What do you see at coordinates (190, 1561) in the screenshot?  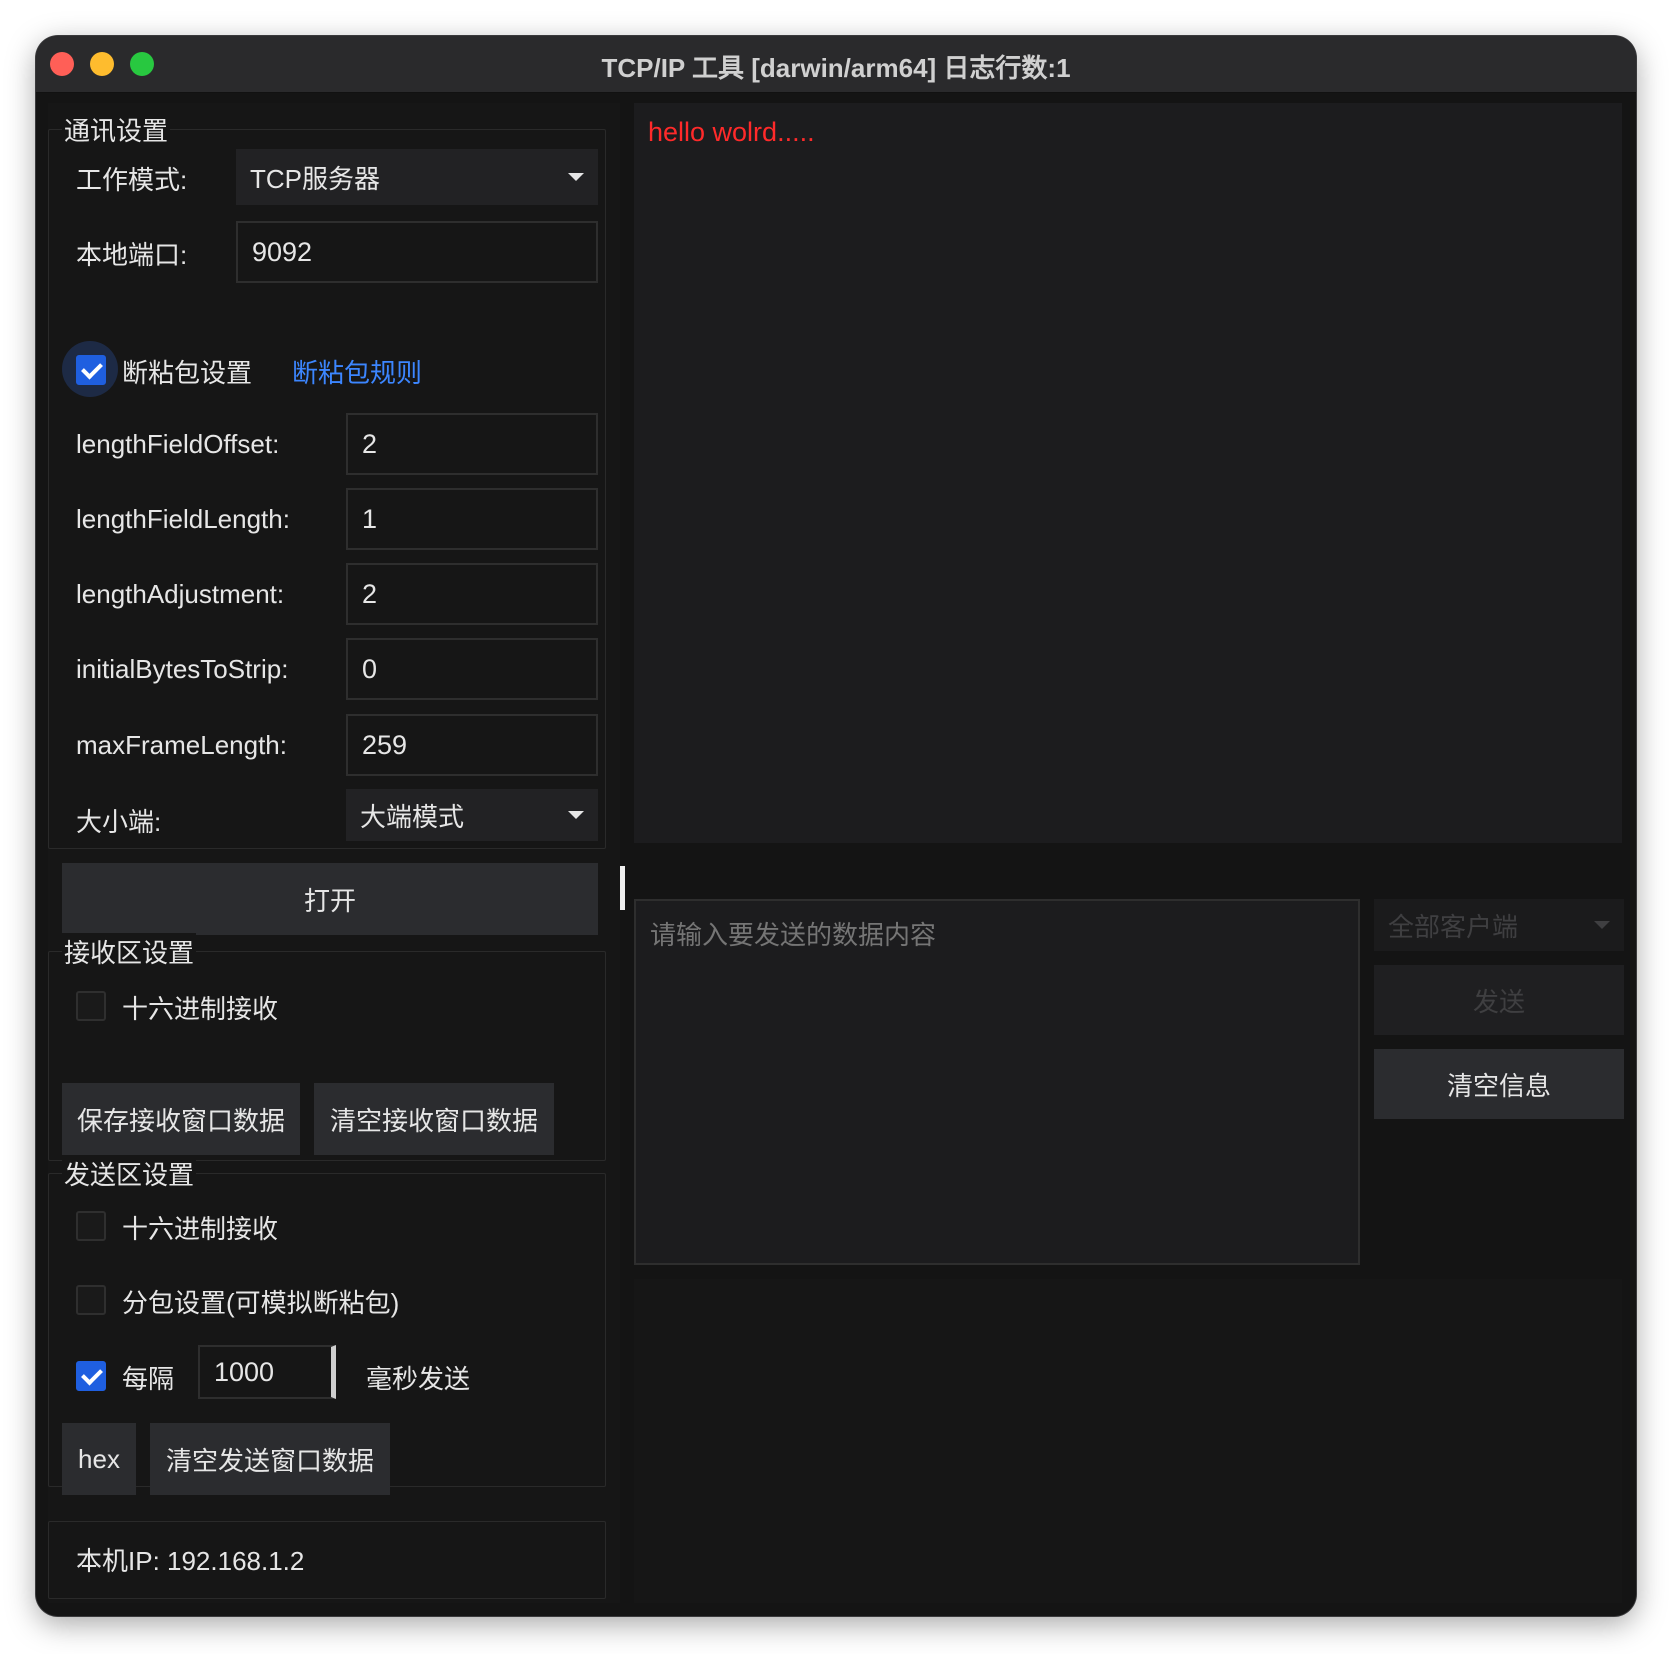 I see `local-ip-text: 本机IP: 192.168.1.2` at bounding box center [190, 1561].